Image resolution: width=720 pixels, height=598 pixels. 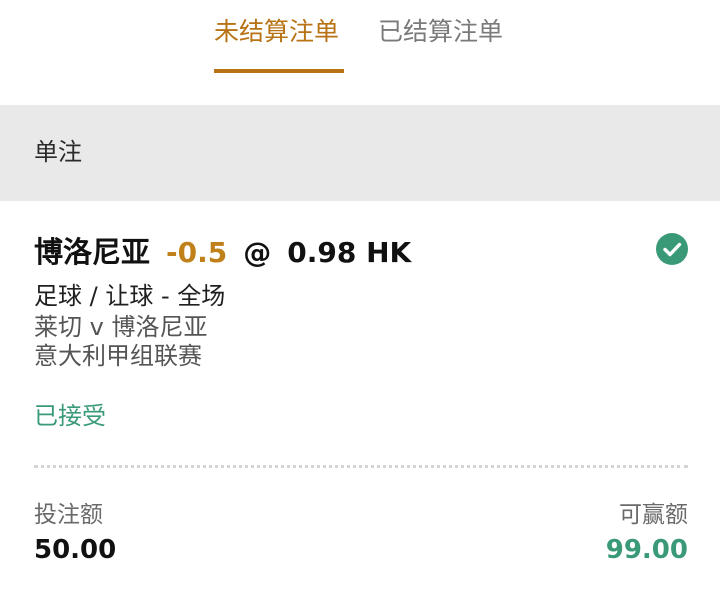 What do you see at coordinates (130, 296) in the screenshot?
I see `market-name: 足球 / 让球 - 全场` at bounding box center [130, 296].